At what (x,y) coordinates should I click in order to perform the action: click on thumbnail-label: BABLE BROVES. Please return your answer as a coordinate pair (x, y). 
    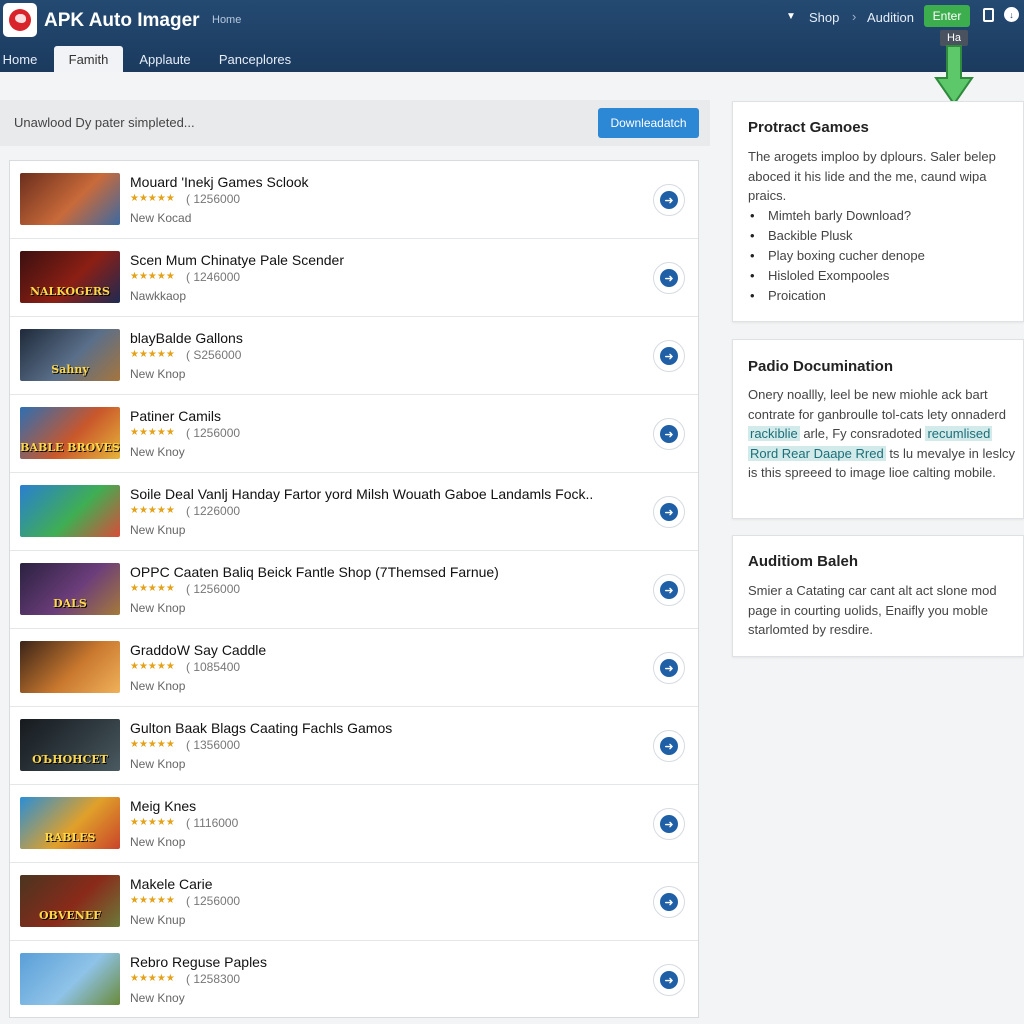
    Looking at the image, I should click on (70, 447).